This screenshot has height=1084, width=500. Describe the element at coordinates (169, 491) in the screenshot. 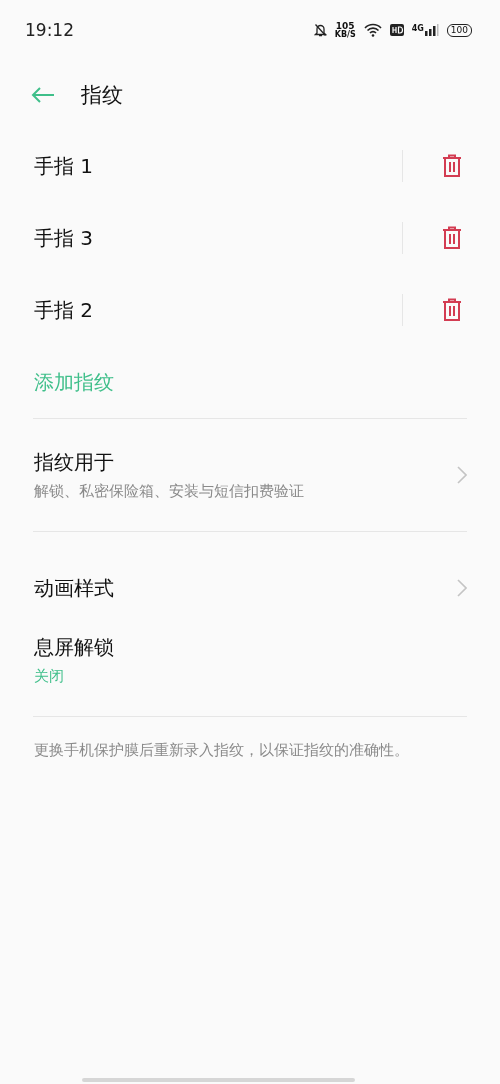

I see `setting-description: 解锁、私密保险箱、安装与短信扣费验证` at that location.